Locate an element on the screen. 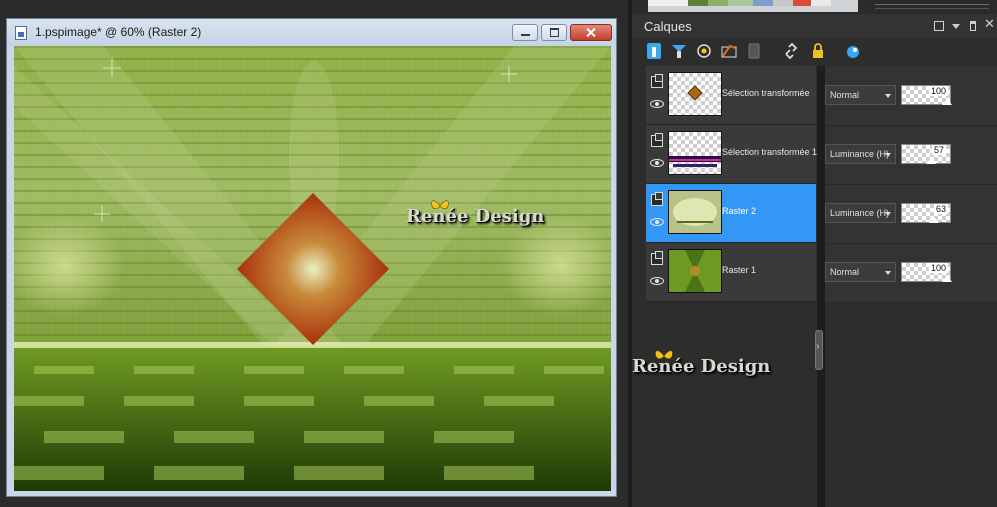 Image resolution: width=997 pixels, height=507 pixels. layer-name: Raster 1 is located at coordinates (739, 270).